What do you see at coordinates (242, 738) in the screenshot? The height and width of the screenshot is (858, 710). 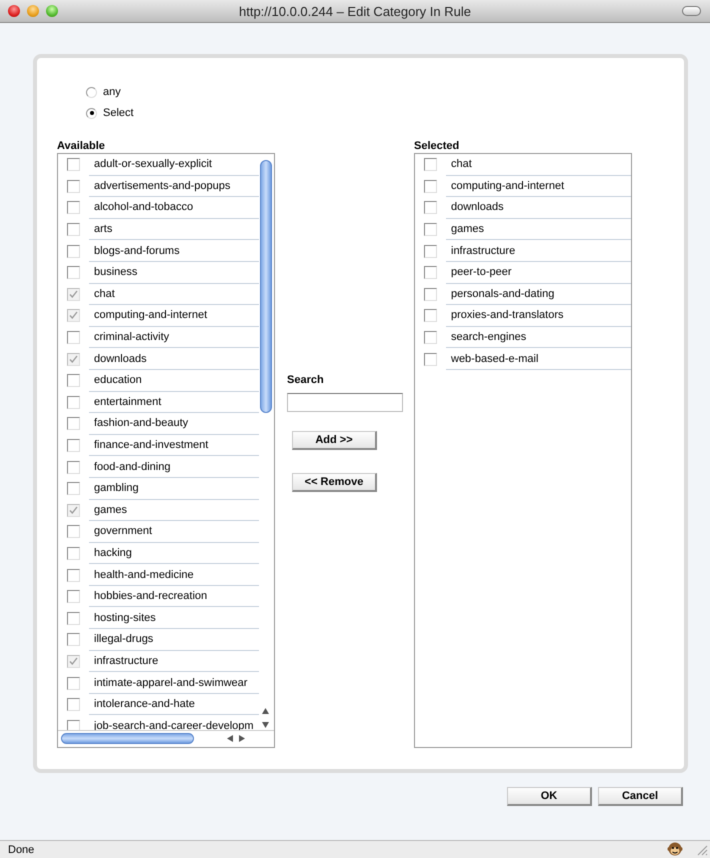 I see `right-arrow-icon` at bounding box center [242, 738].